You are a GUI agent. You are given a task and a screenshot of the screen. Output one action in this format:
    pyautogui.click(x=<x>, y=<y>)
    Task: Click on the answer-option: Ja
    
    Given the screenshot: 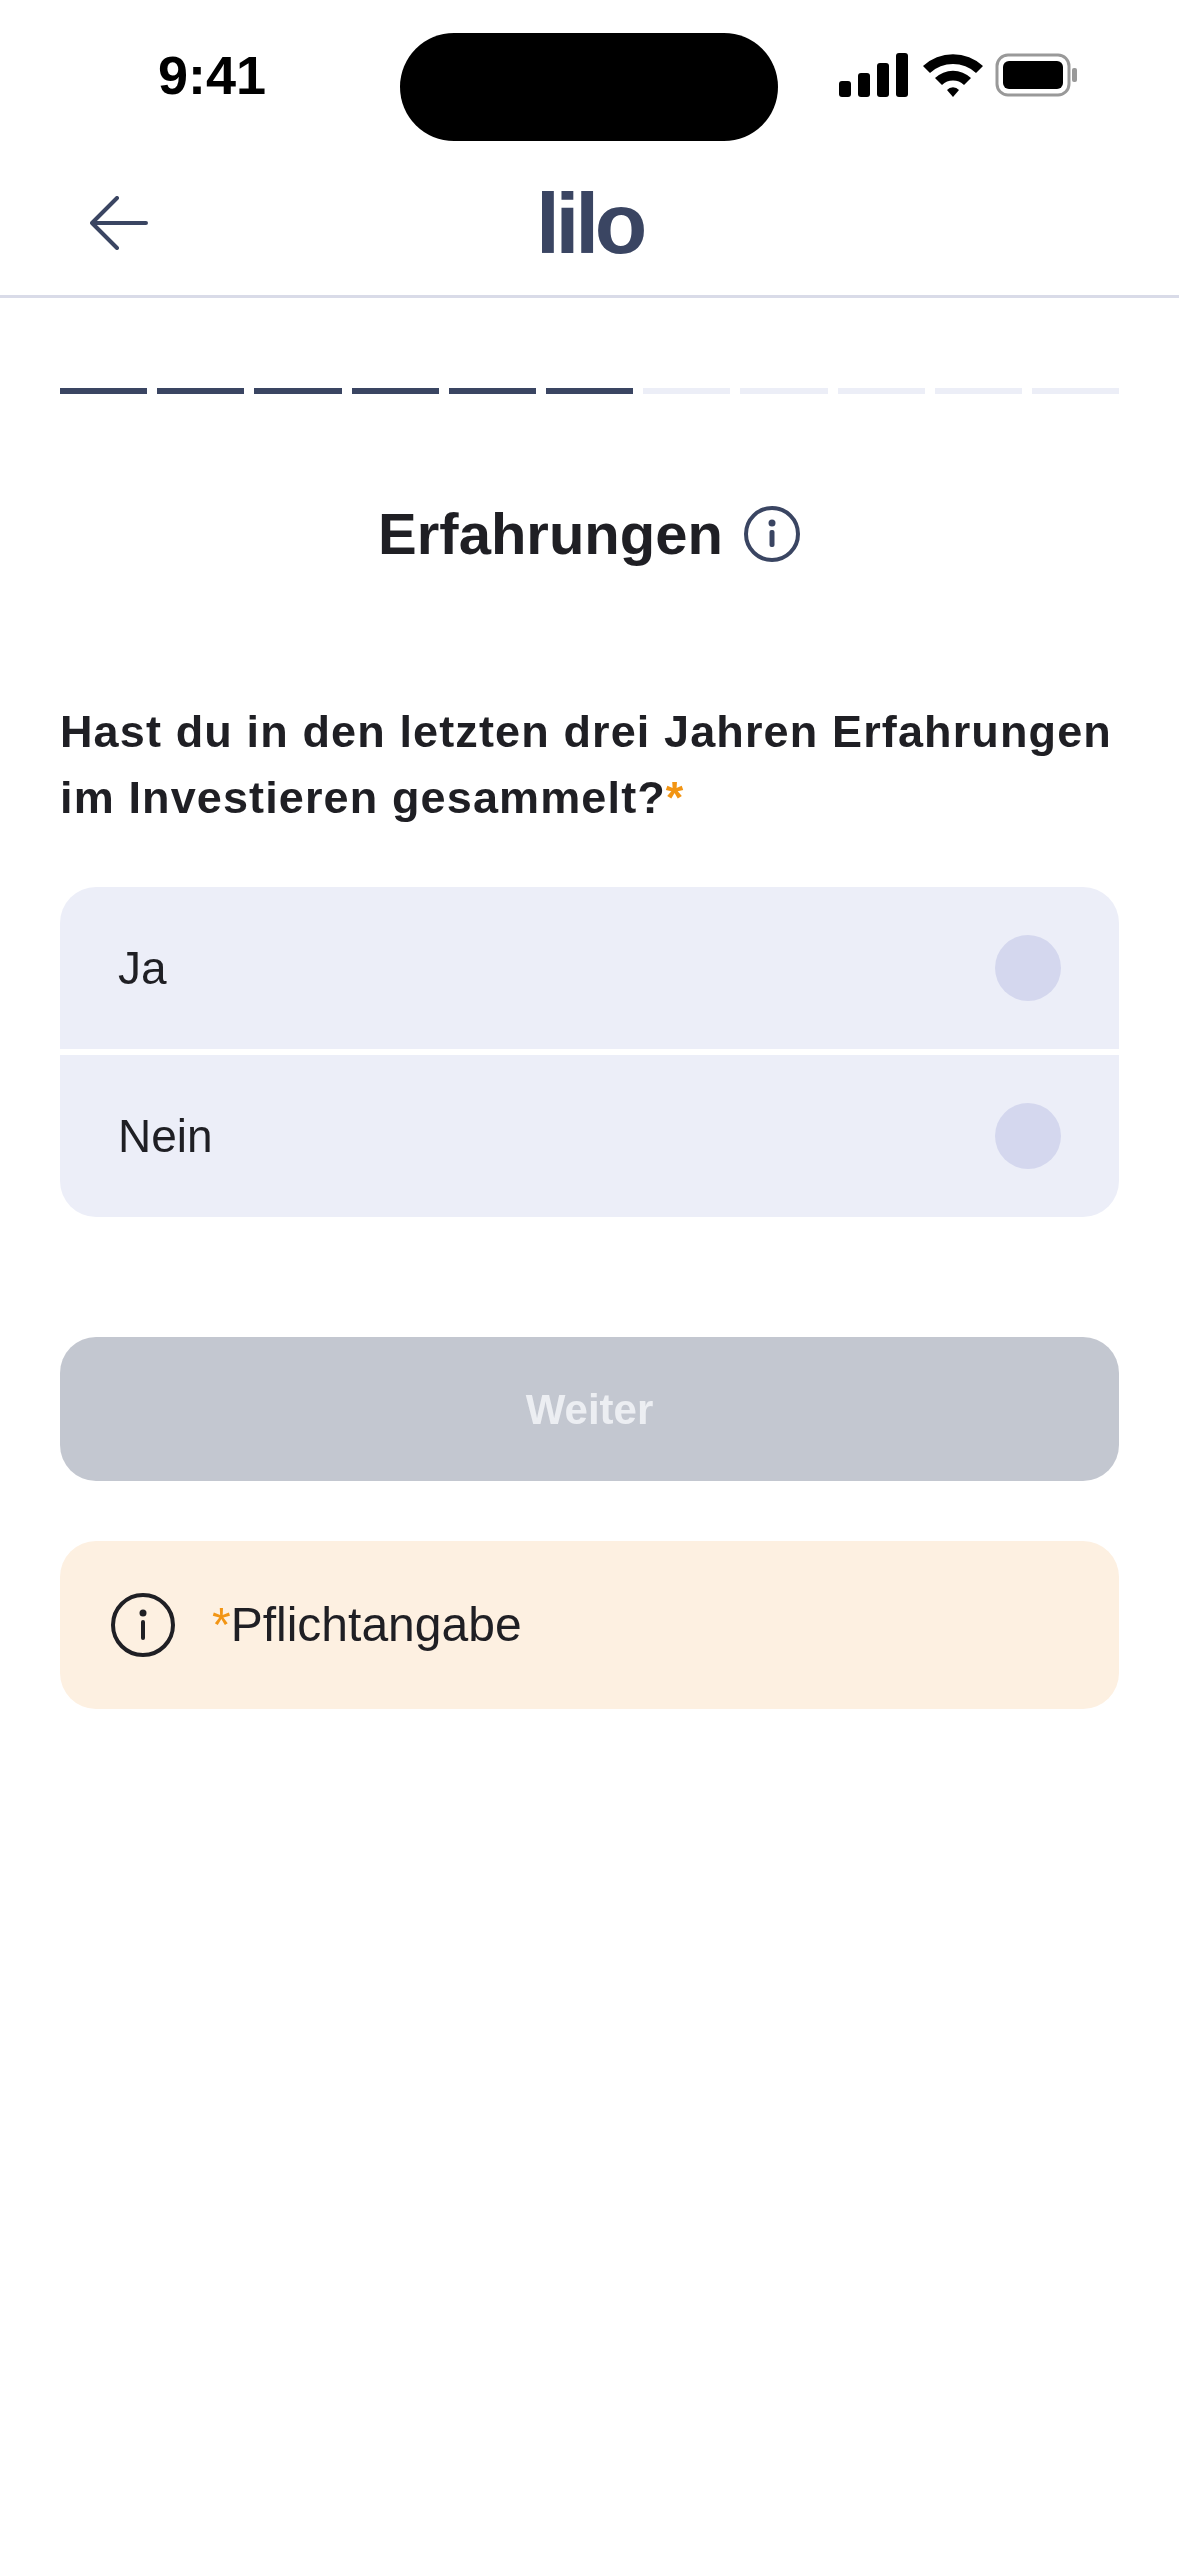 What is the action you would take?
    pyautogui.click(x=589, y=968)
    